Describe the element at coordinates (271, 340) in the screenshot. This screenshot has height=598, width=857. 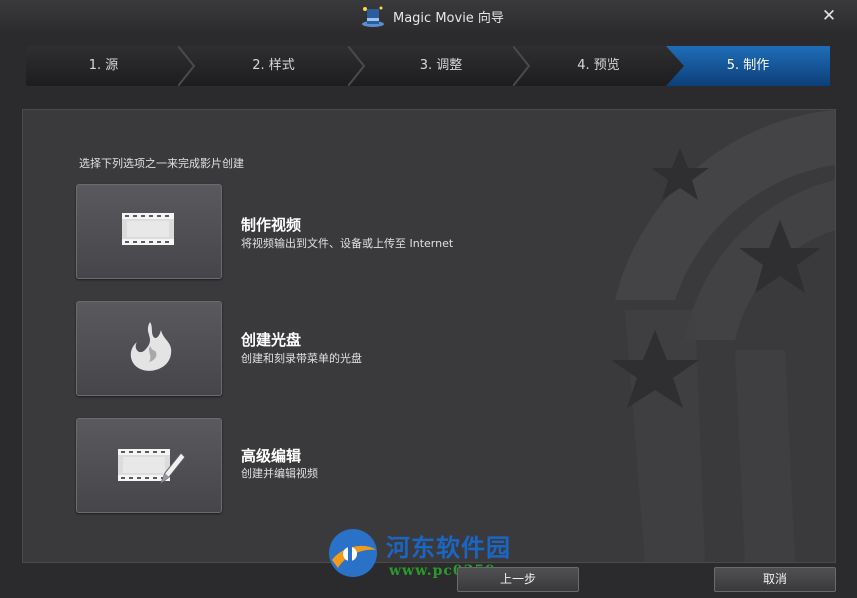
I see `option-title: 创建光盘` at that location.